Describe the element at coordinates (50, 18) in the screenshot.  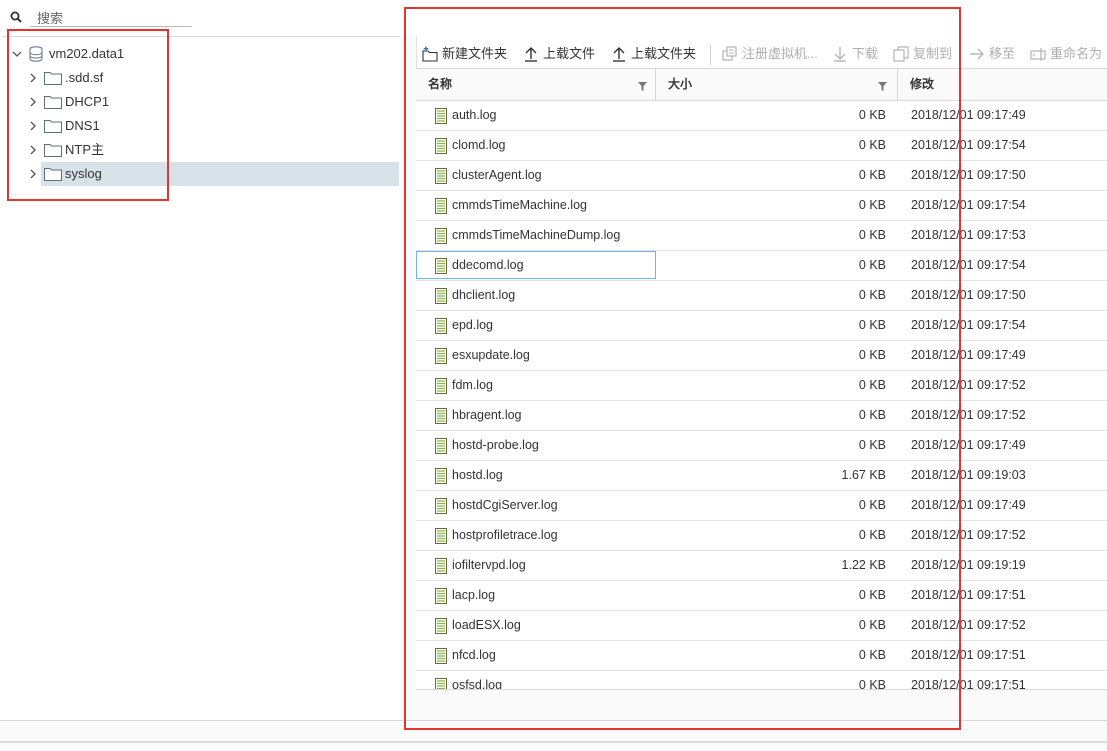
I see `search-placeholder: 搜索` at that location.